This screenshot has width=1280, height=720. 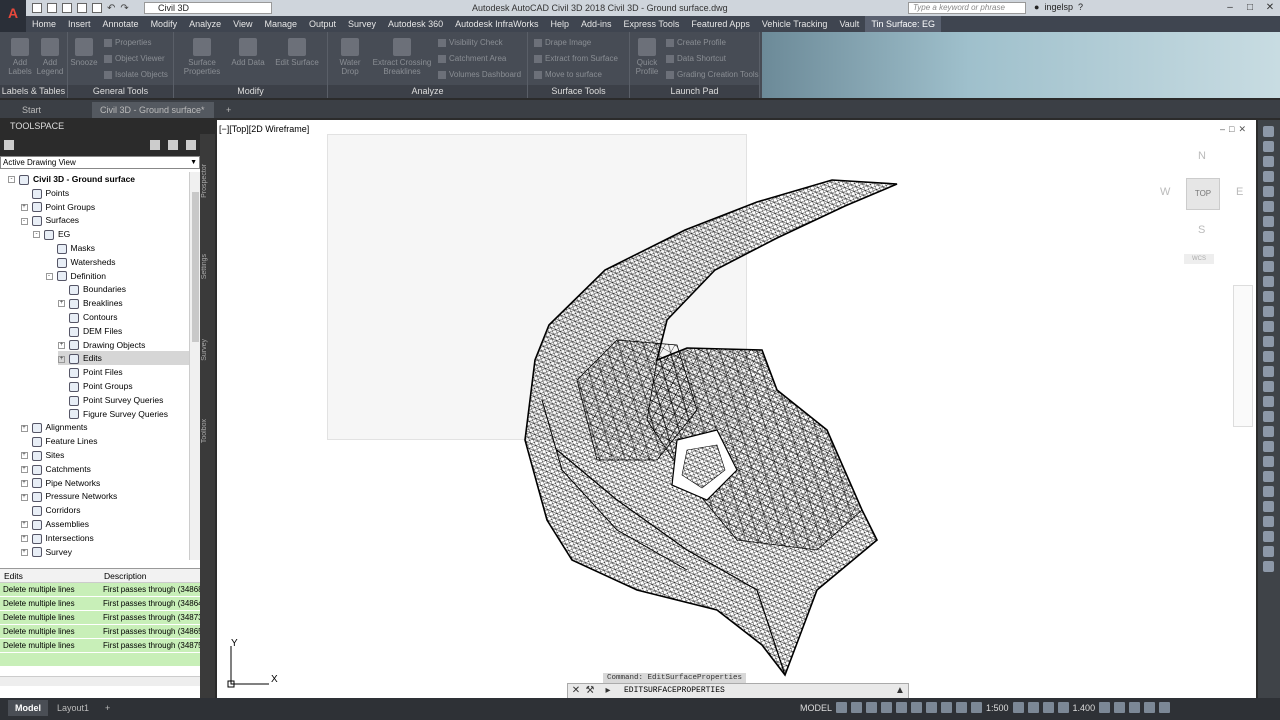 What do you see at coordinates (402, 57) in the screenshot?
I see `extract-crossing-breaklines-button: Extract Crossing Breaklines` at bounding box center [402, 57].